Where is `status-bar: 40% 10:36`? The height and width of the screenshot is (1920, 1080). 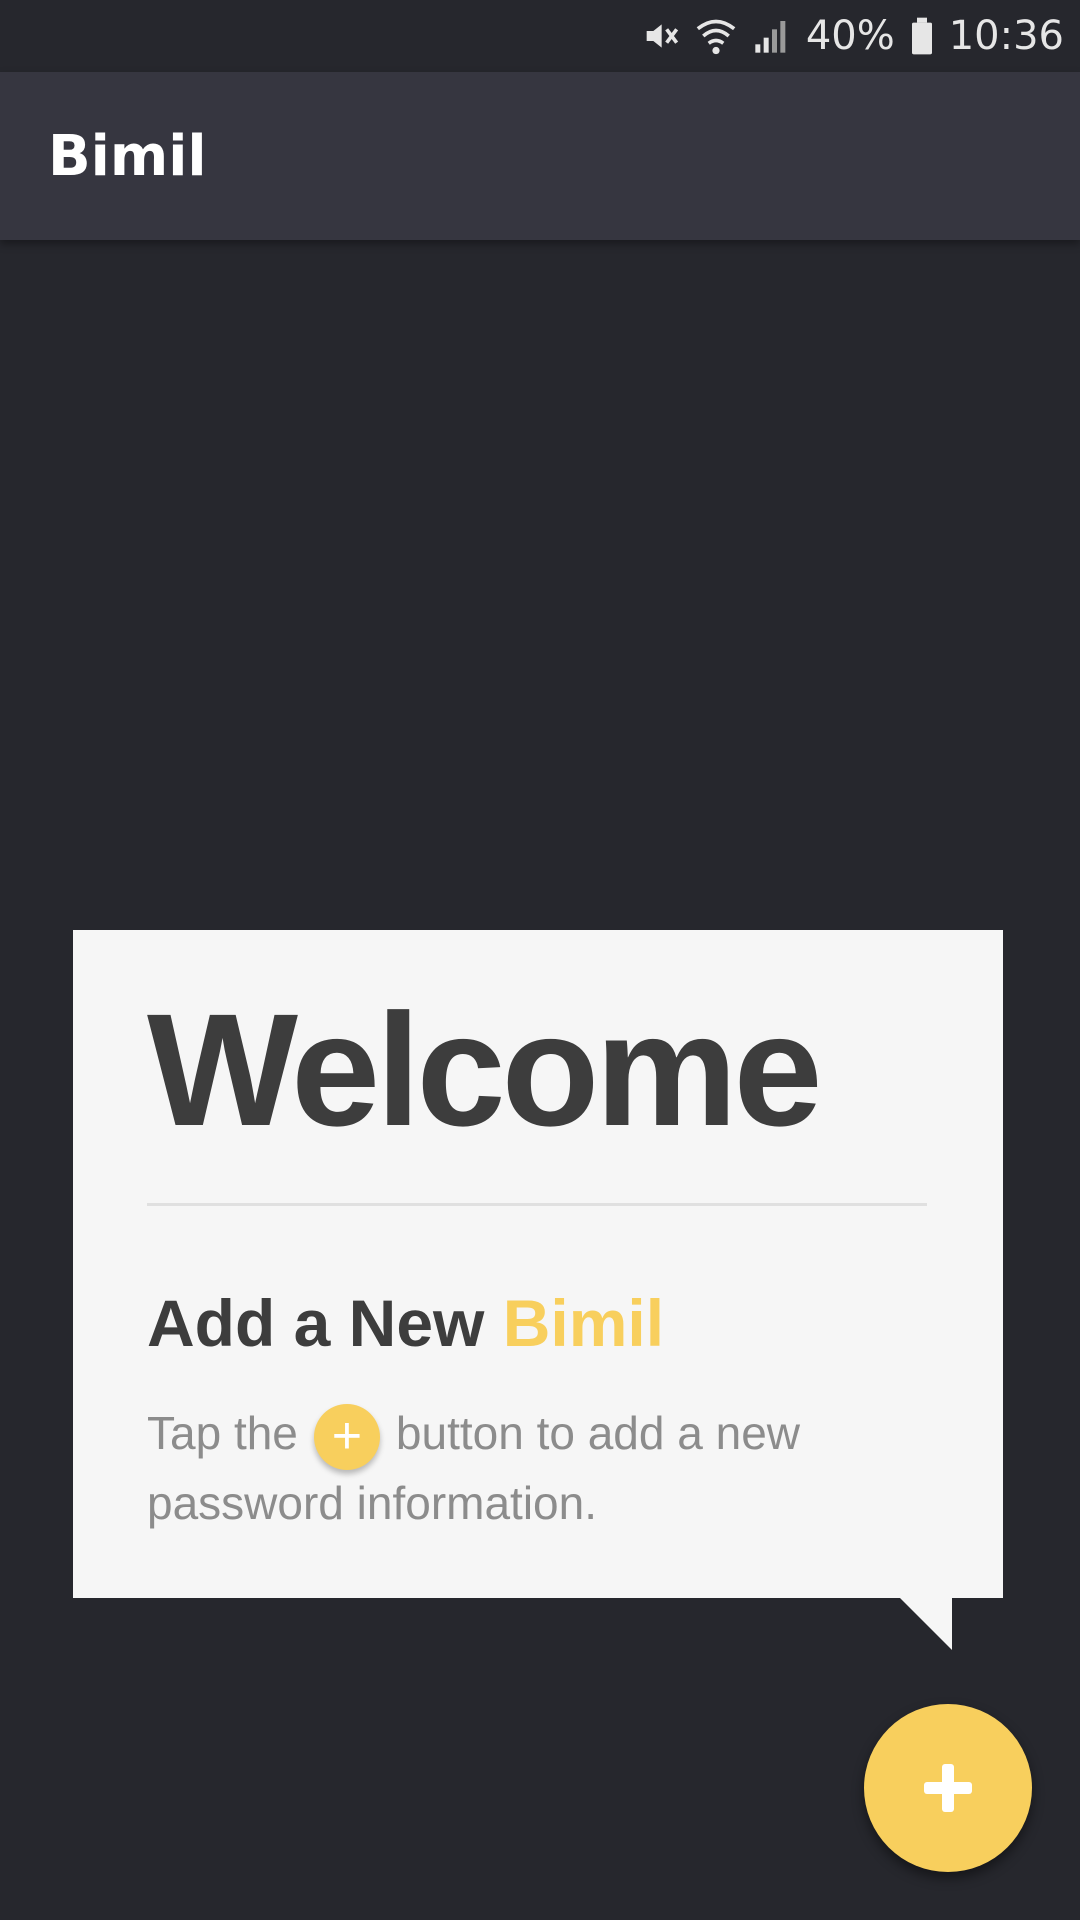
status-bar: 40% 10:36 is located at coordinates (540, 36).